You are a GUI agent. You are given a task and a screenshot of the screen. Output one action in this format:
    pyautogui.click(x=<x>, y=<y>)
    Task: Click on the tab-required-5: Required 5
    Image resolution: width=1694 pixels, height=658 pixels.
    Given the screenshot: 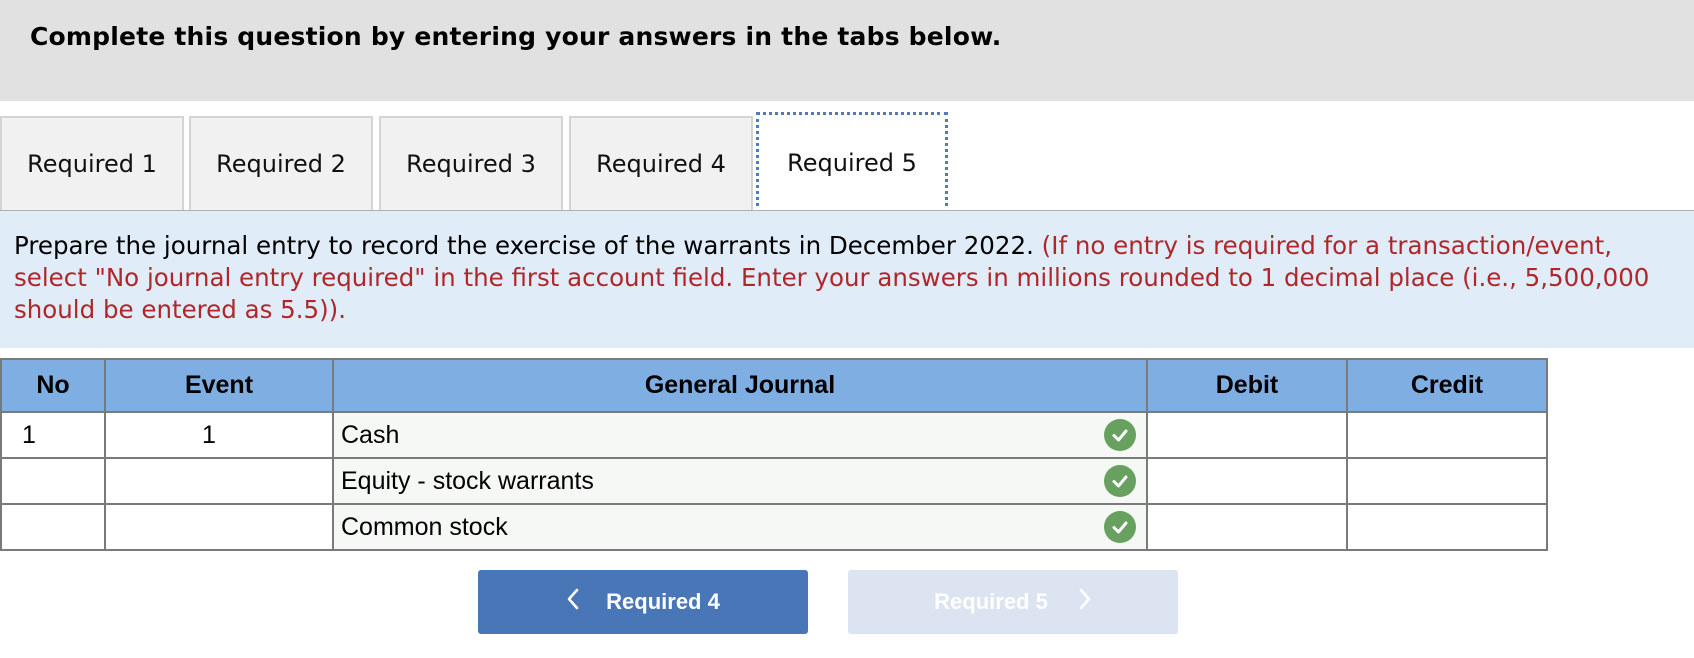 What is the action you would take?
    pyautogui.click(x=852, y=162)
    